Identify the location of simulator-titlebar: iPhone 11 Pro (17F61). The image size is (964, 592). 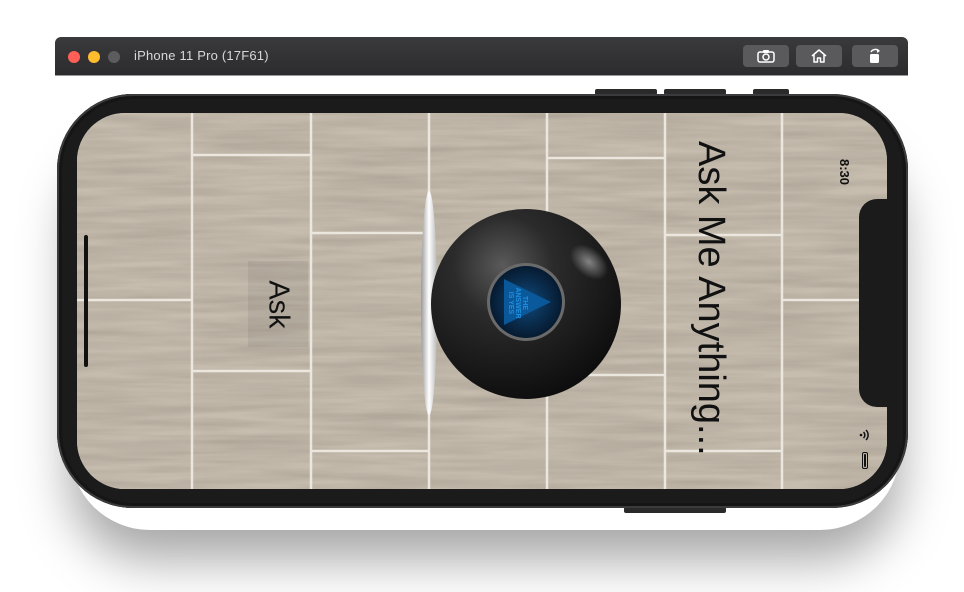
(481, 56).